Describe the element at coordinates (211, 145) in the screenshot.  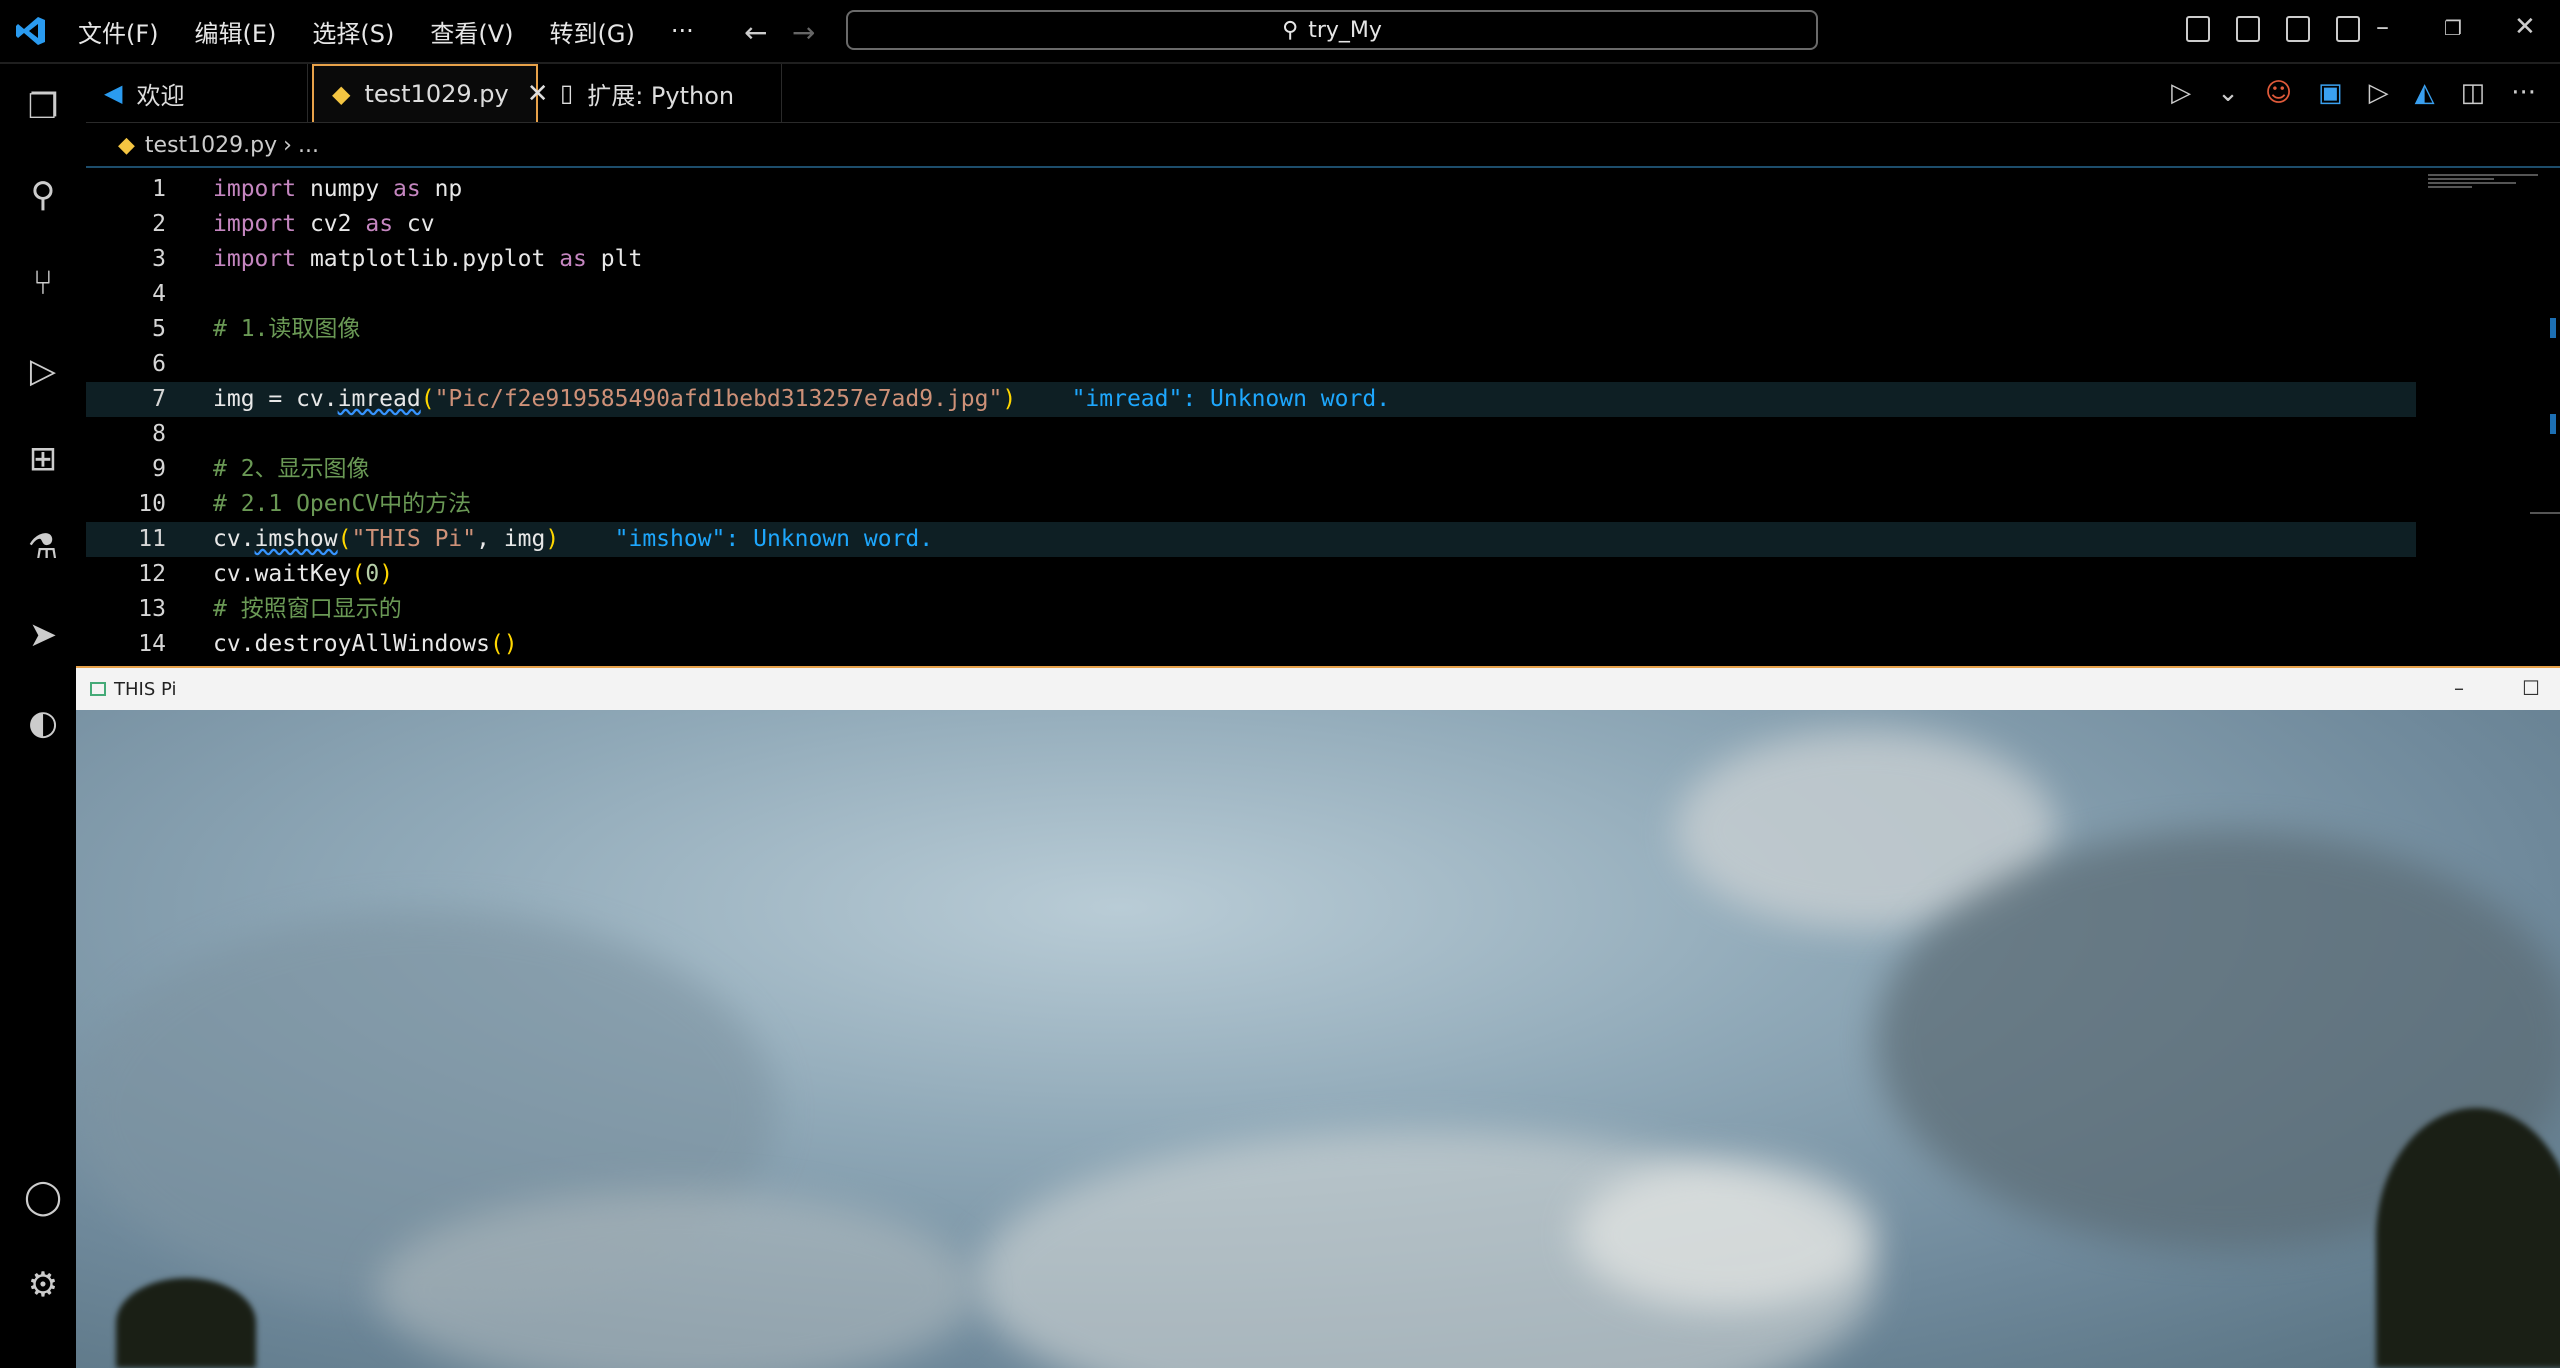
I see `breadcrumb-file: test1029.py` at that location.